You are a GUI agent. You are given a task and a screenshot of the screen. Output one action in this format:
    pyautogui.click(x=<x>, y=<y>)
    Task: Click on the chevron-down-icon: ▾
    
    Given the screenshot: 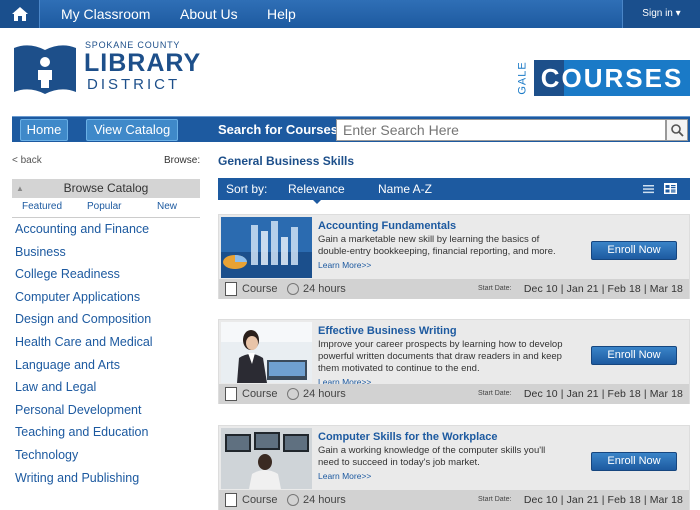 What is the action you would take?
    pyautogui.click(x=678, y=13)
    